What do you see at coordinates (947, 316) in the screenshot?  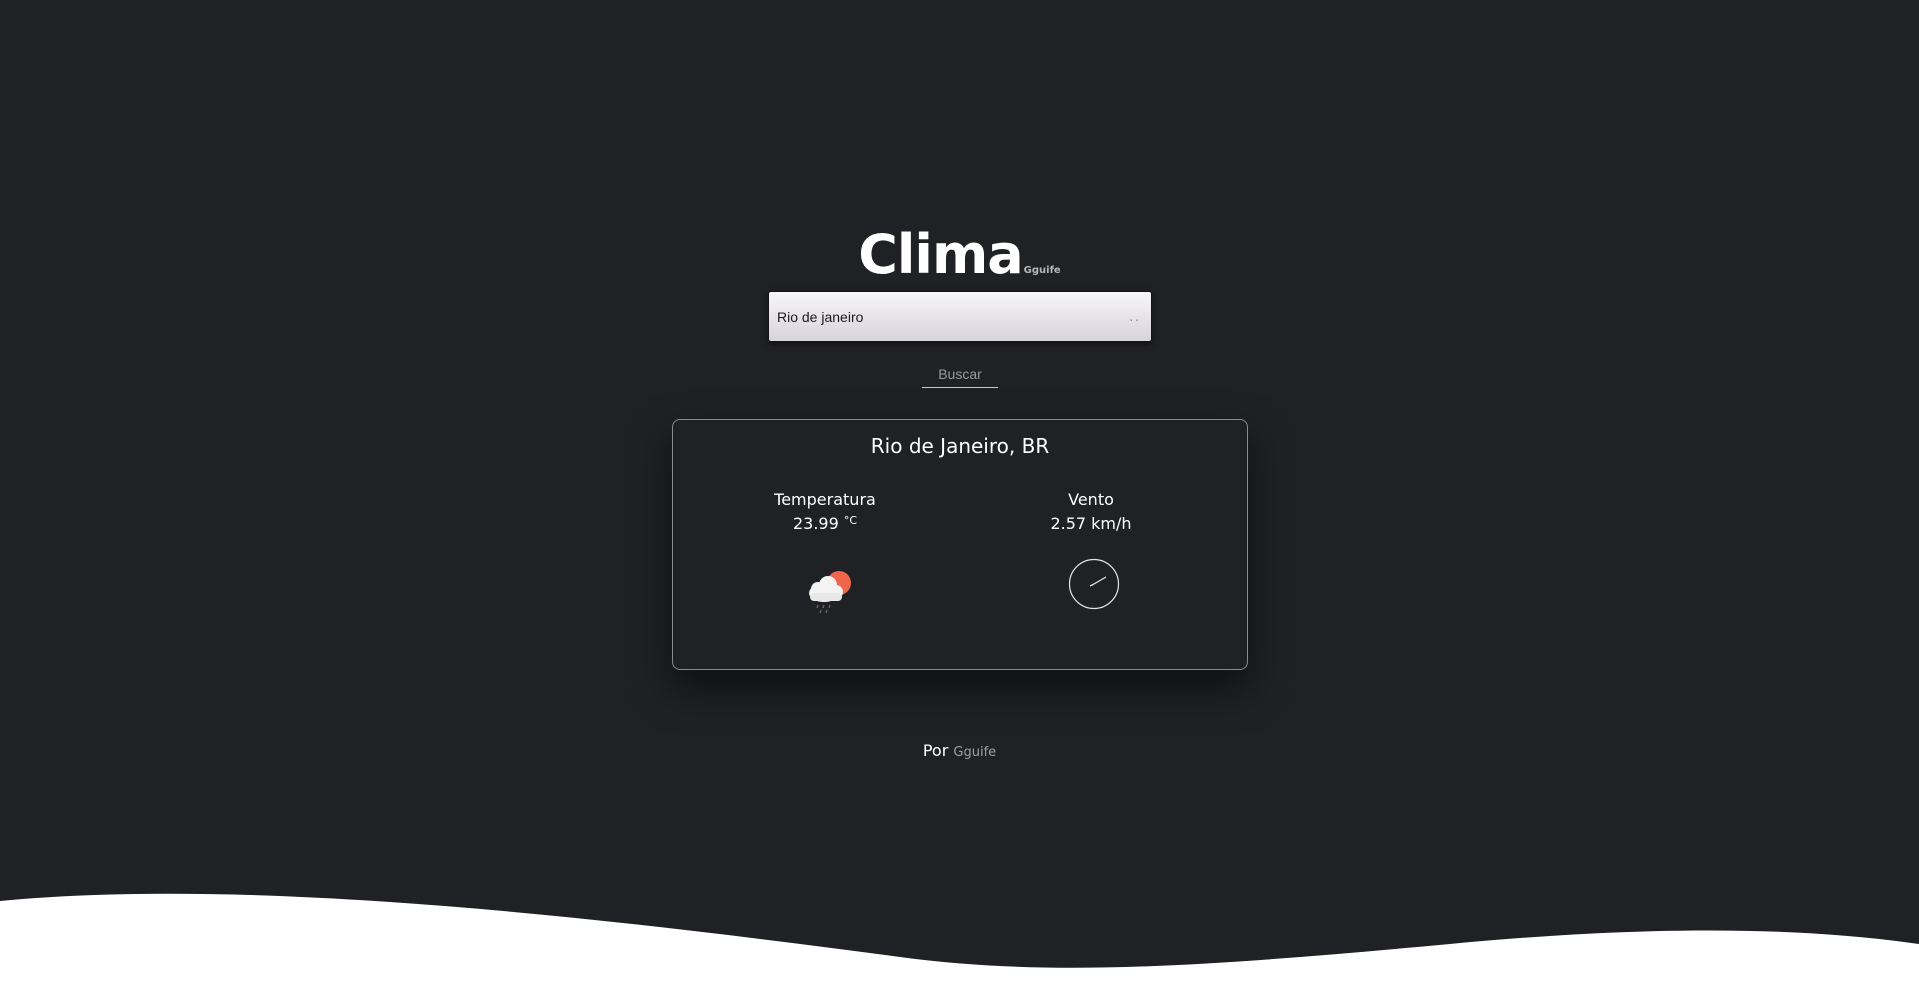 I see `city-search-input` at bounding box center [947, 316].